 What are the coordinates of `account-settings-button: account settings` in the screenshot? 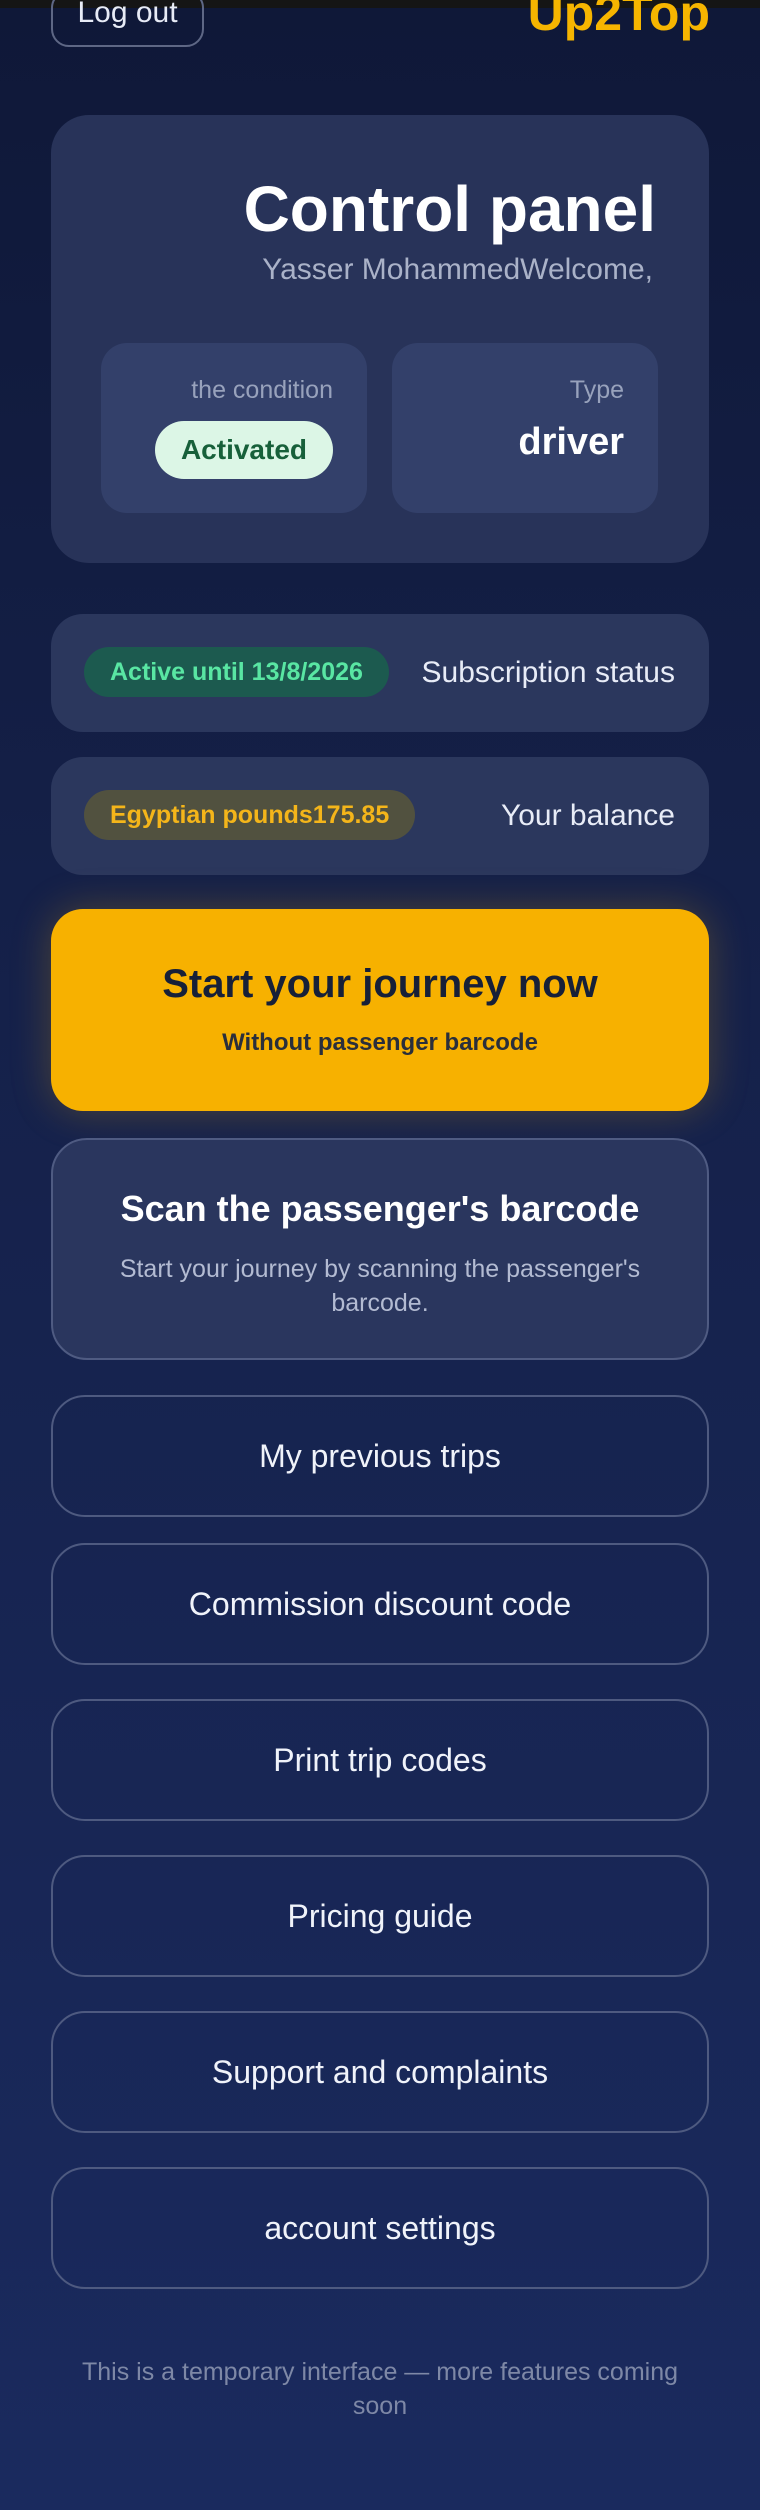 It's located at (380, 2228).